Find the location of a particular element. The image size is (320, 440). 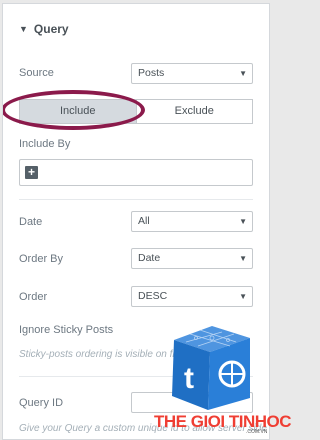

caret-down-icon: ▼ is located at coordinates (23, 29).